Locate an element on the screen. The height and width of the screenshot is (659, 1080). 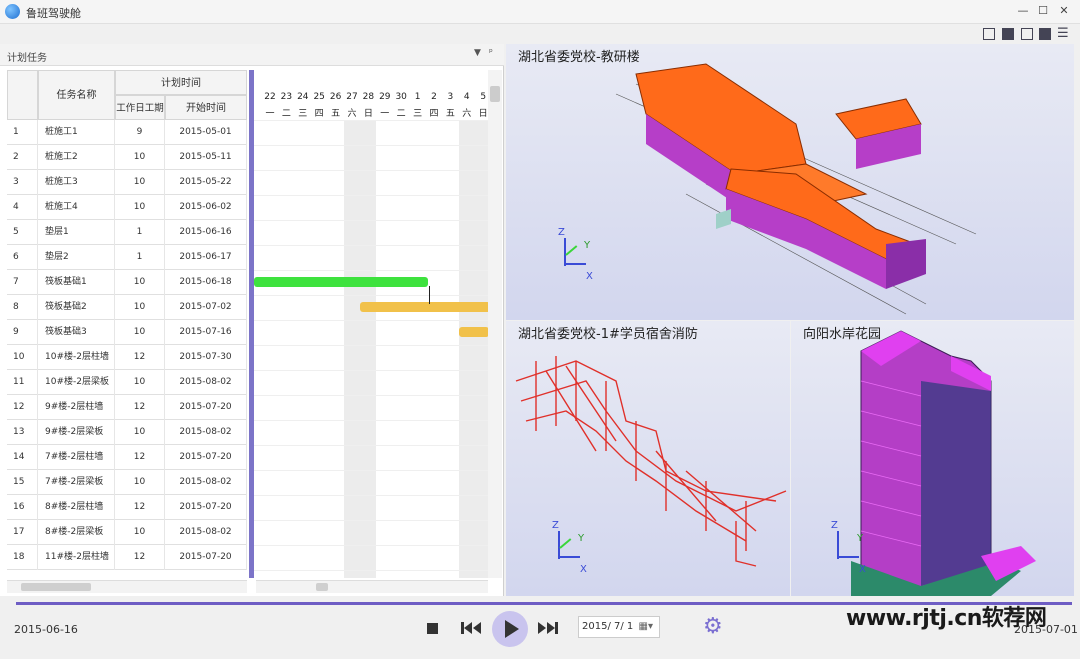
layers-icon: ☰ is located at coordinates (1063, 33).